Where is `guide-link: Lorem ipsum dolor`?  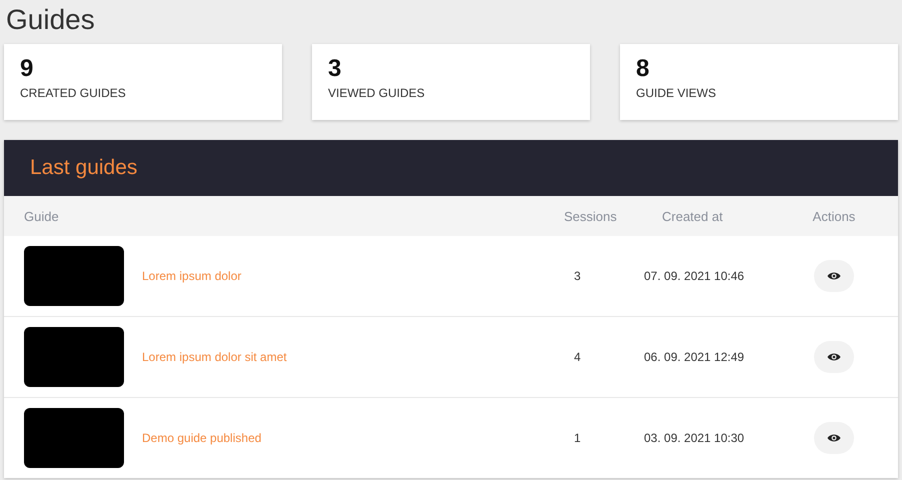 guide-link: Lorem ipsum dolor is located at coordinates (192, 276).